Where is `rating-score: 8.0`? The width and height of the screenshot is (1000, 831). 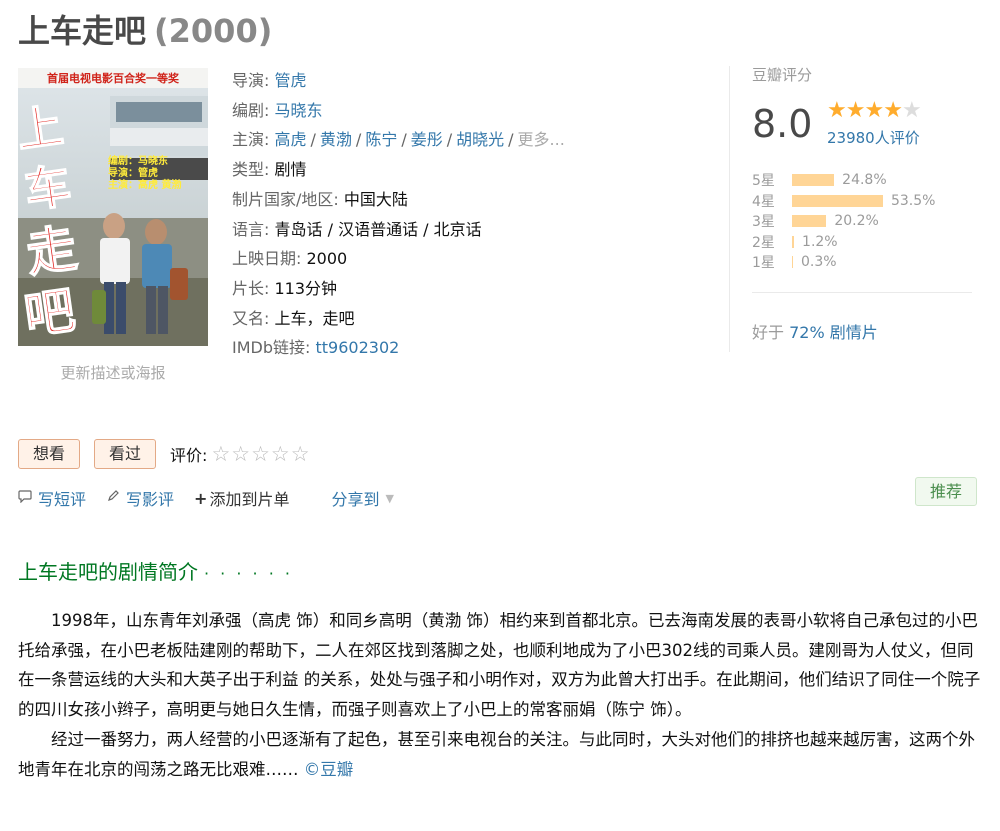
rating-score: 8.0 is located at coordinates (782, 124).